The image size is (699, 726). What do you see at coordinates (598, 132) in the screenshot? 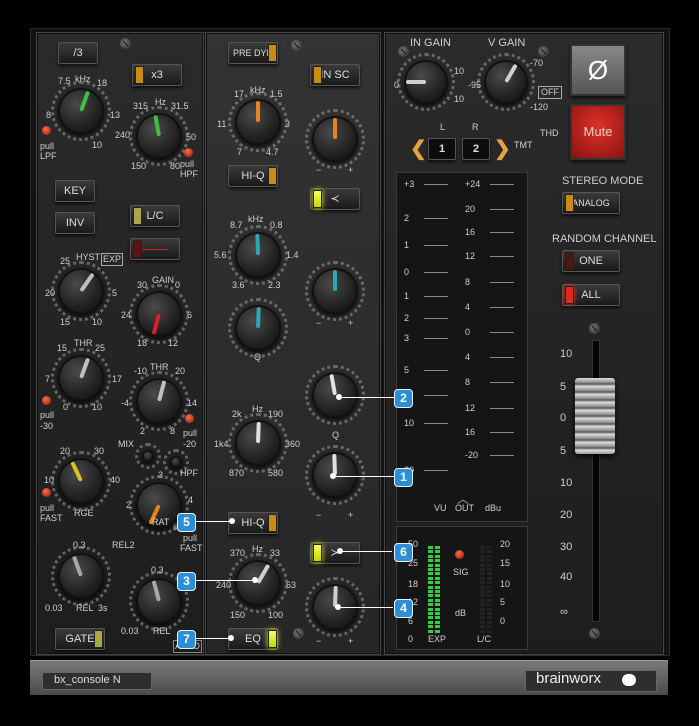
I see `mute-button: Mute` at bounding box center [598, 132].